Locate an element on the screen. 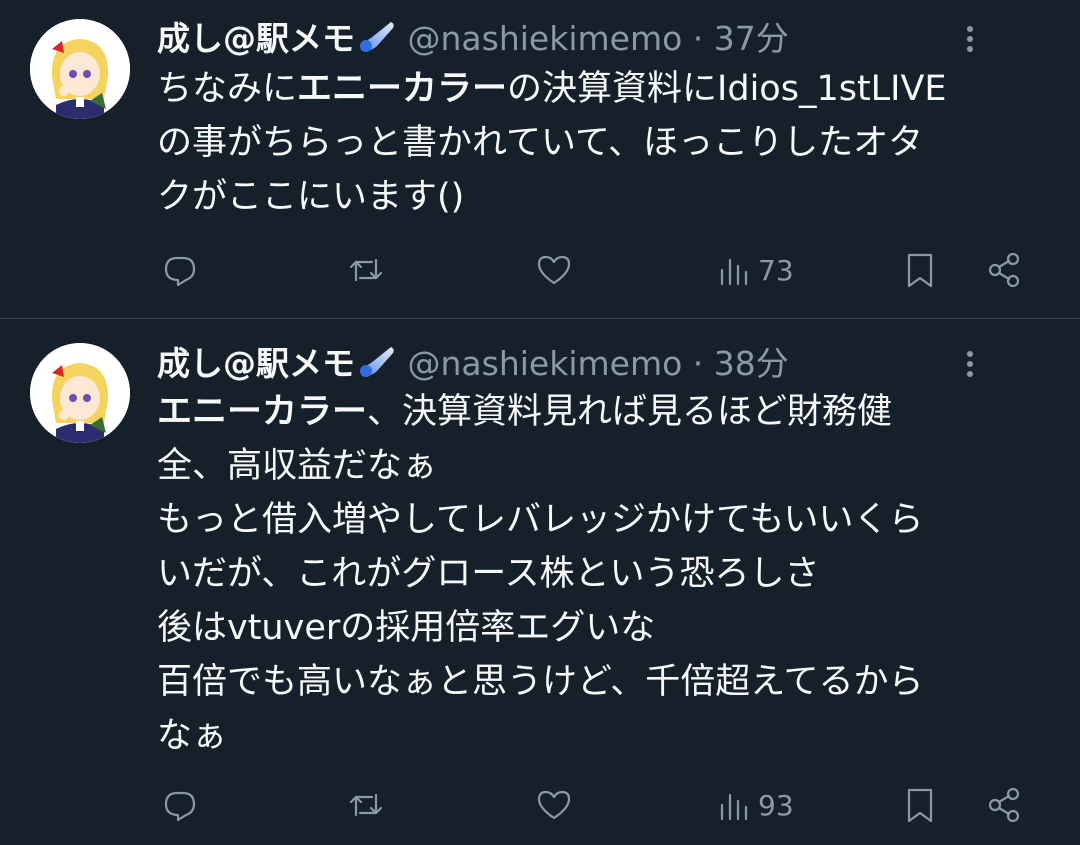 The width and height of the screenshot is (1080, 845). tweet-header: 成し@駅メモ @nashiekimemo · 37分 is located at coordinates (588, 39).